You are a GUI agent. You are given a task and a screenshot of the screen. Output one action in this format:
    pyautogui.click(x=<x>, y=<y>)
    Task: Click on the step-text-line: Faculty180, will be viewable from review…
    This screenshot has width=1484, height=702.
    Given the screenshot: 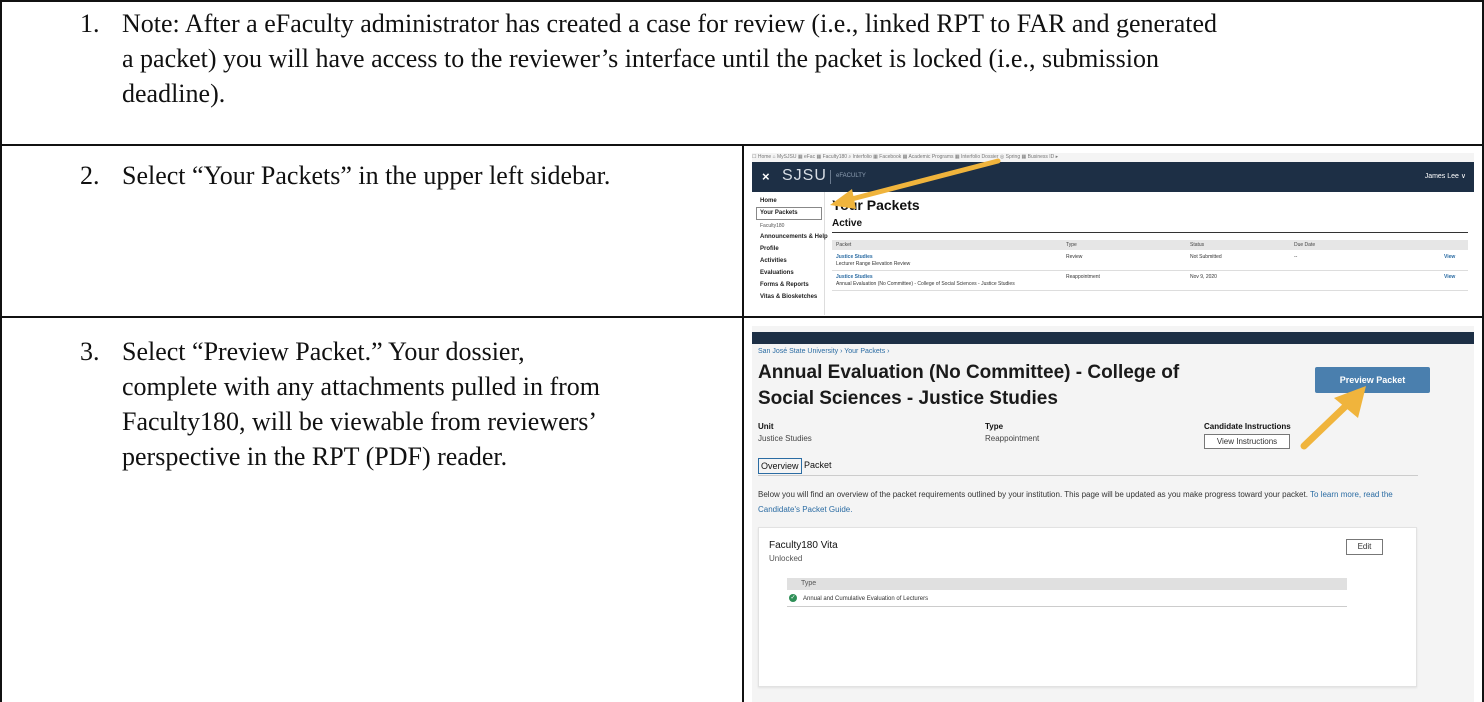 What is the action you would take?
    pyautogui.click(x=360, y=421)
    